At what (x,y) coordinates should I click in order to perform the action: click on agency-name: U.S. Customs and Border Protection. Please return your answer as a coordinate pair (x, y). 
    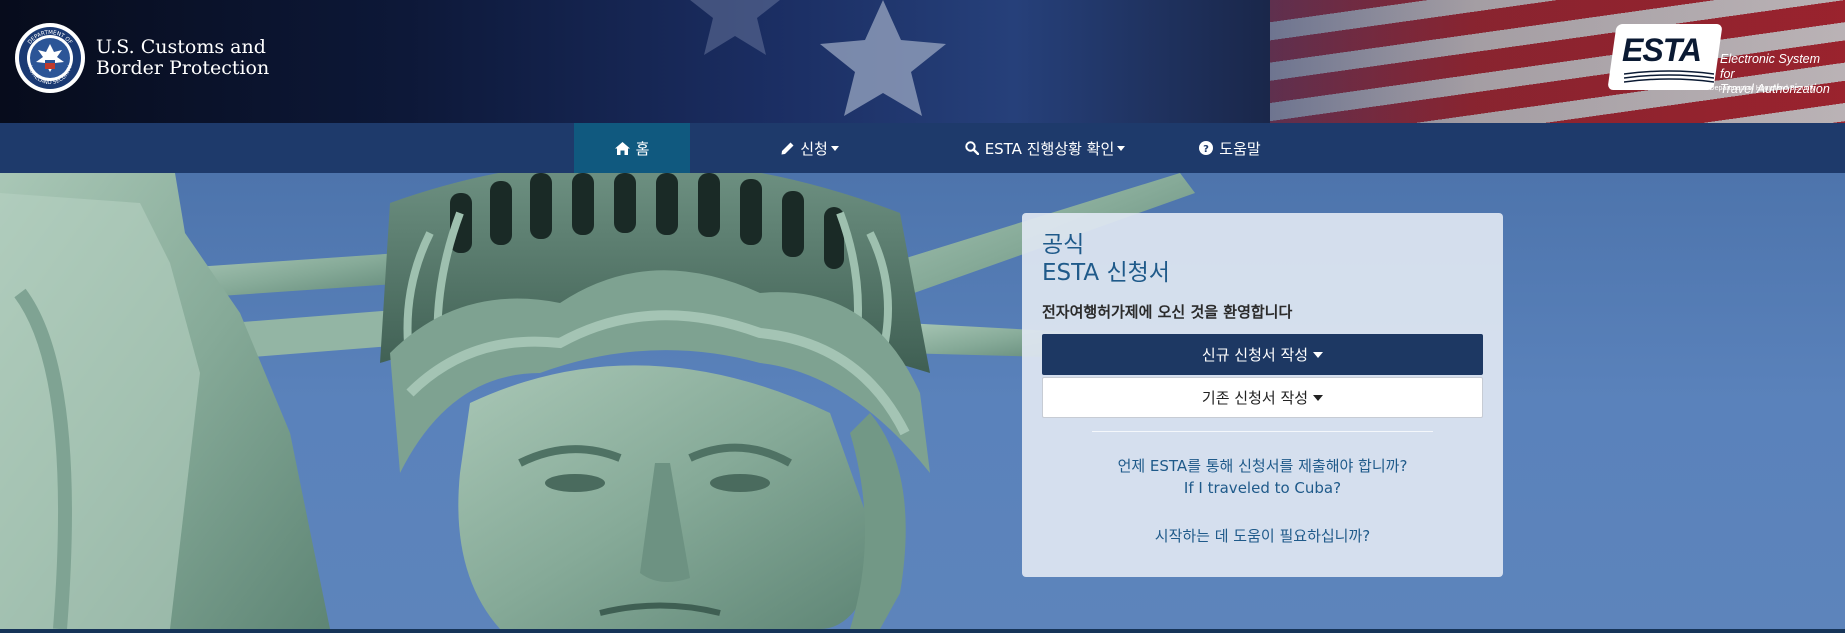
    Looking at the image, I should click on (182, 58).